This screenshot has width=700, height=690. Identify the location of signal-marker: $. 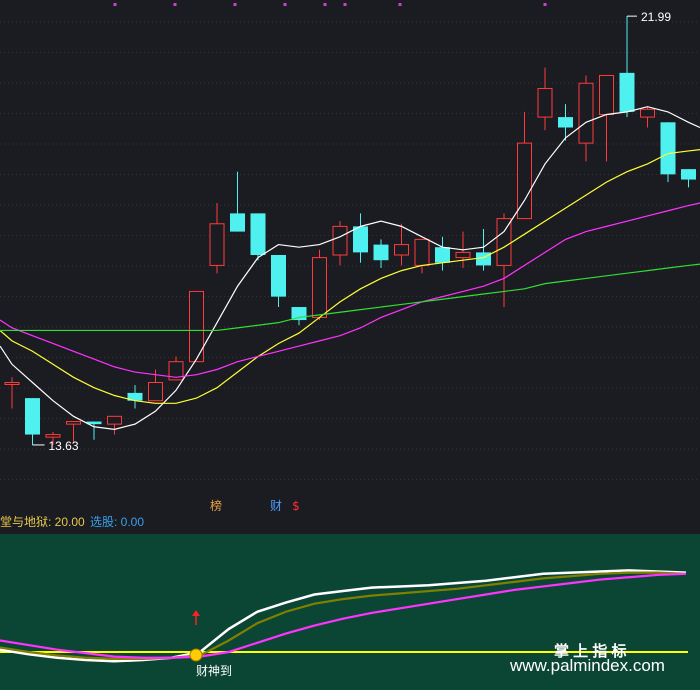
(296, 506).